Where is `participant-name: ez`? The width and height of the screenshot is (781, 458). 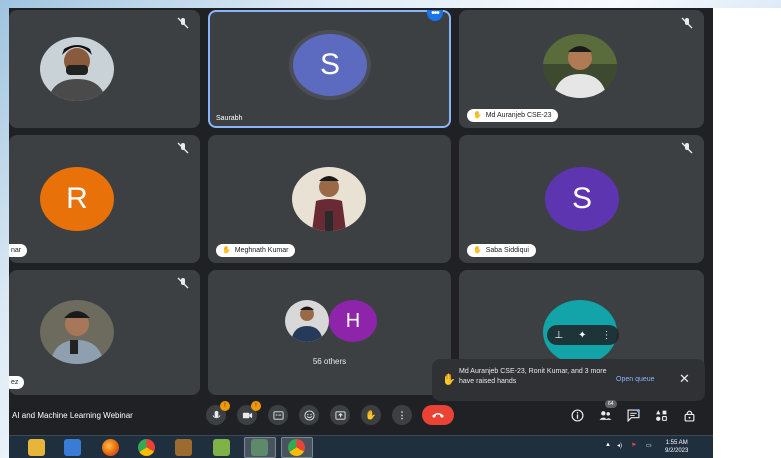
participant-name: ez is located at coordinates (15, 382).